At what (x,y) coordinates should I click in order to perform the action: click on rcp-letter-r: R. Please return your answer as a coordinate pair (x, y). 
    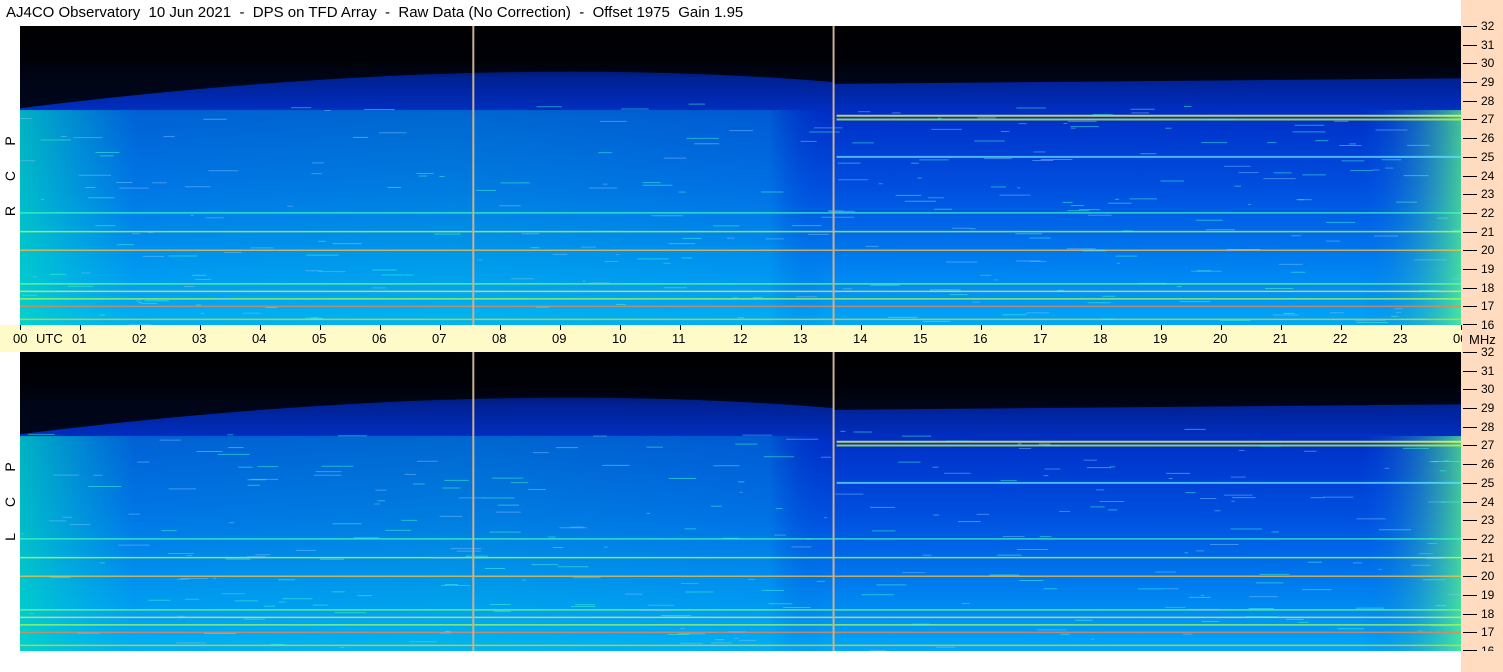
    Looking at the image, I should click on (10, 211).